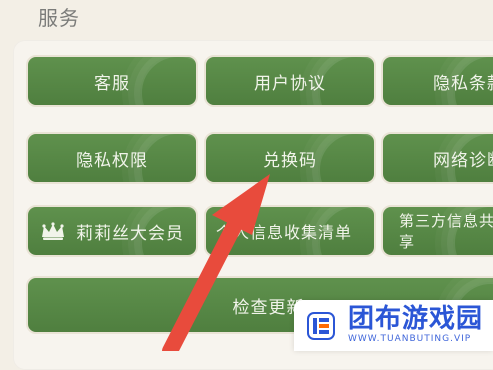 The image size is (493, 370). Describe the element at coordinates (290, 83) in the screenshot. I see `user-agreement-label: 用户协议` at that location.